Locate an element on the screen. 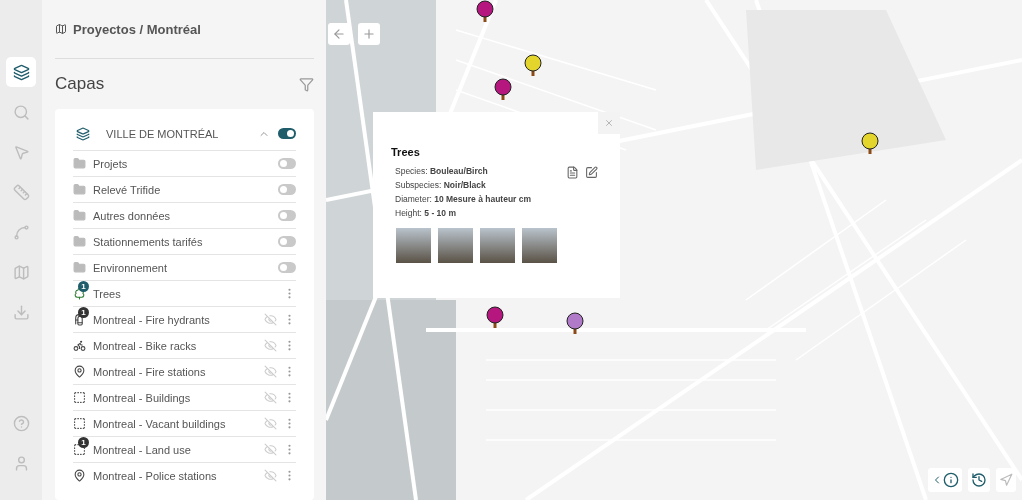 The height and width of the screenshot is (500, 1022). layers-button is located at coordinates (21, 72).